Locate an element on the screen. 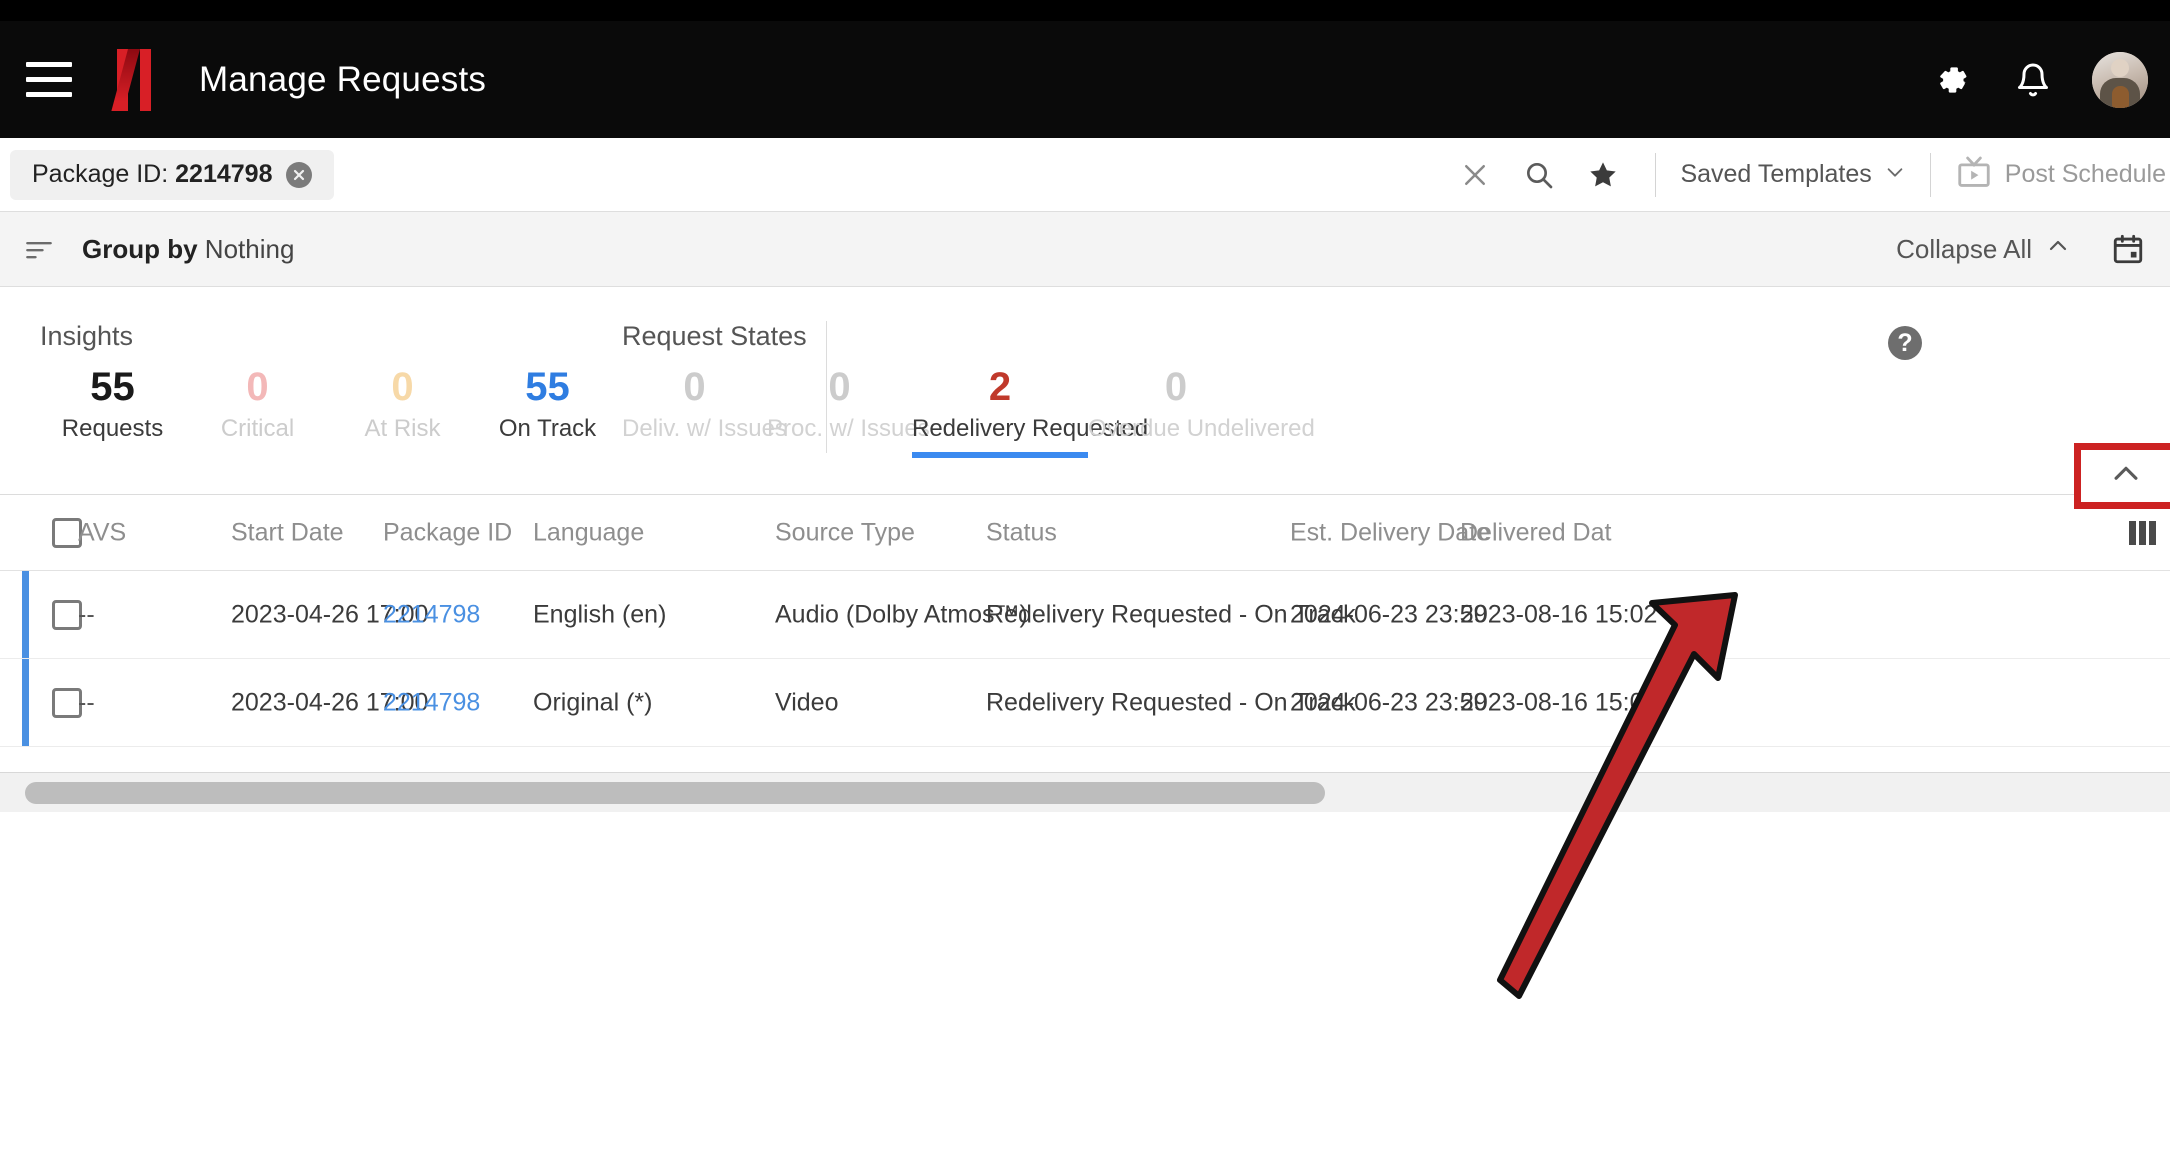 The image size is (2170, 1174). horizontal-scrollbar is located at coordinates (1085, 792).